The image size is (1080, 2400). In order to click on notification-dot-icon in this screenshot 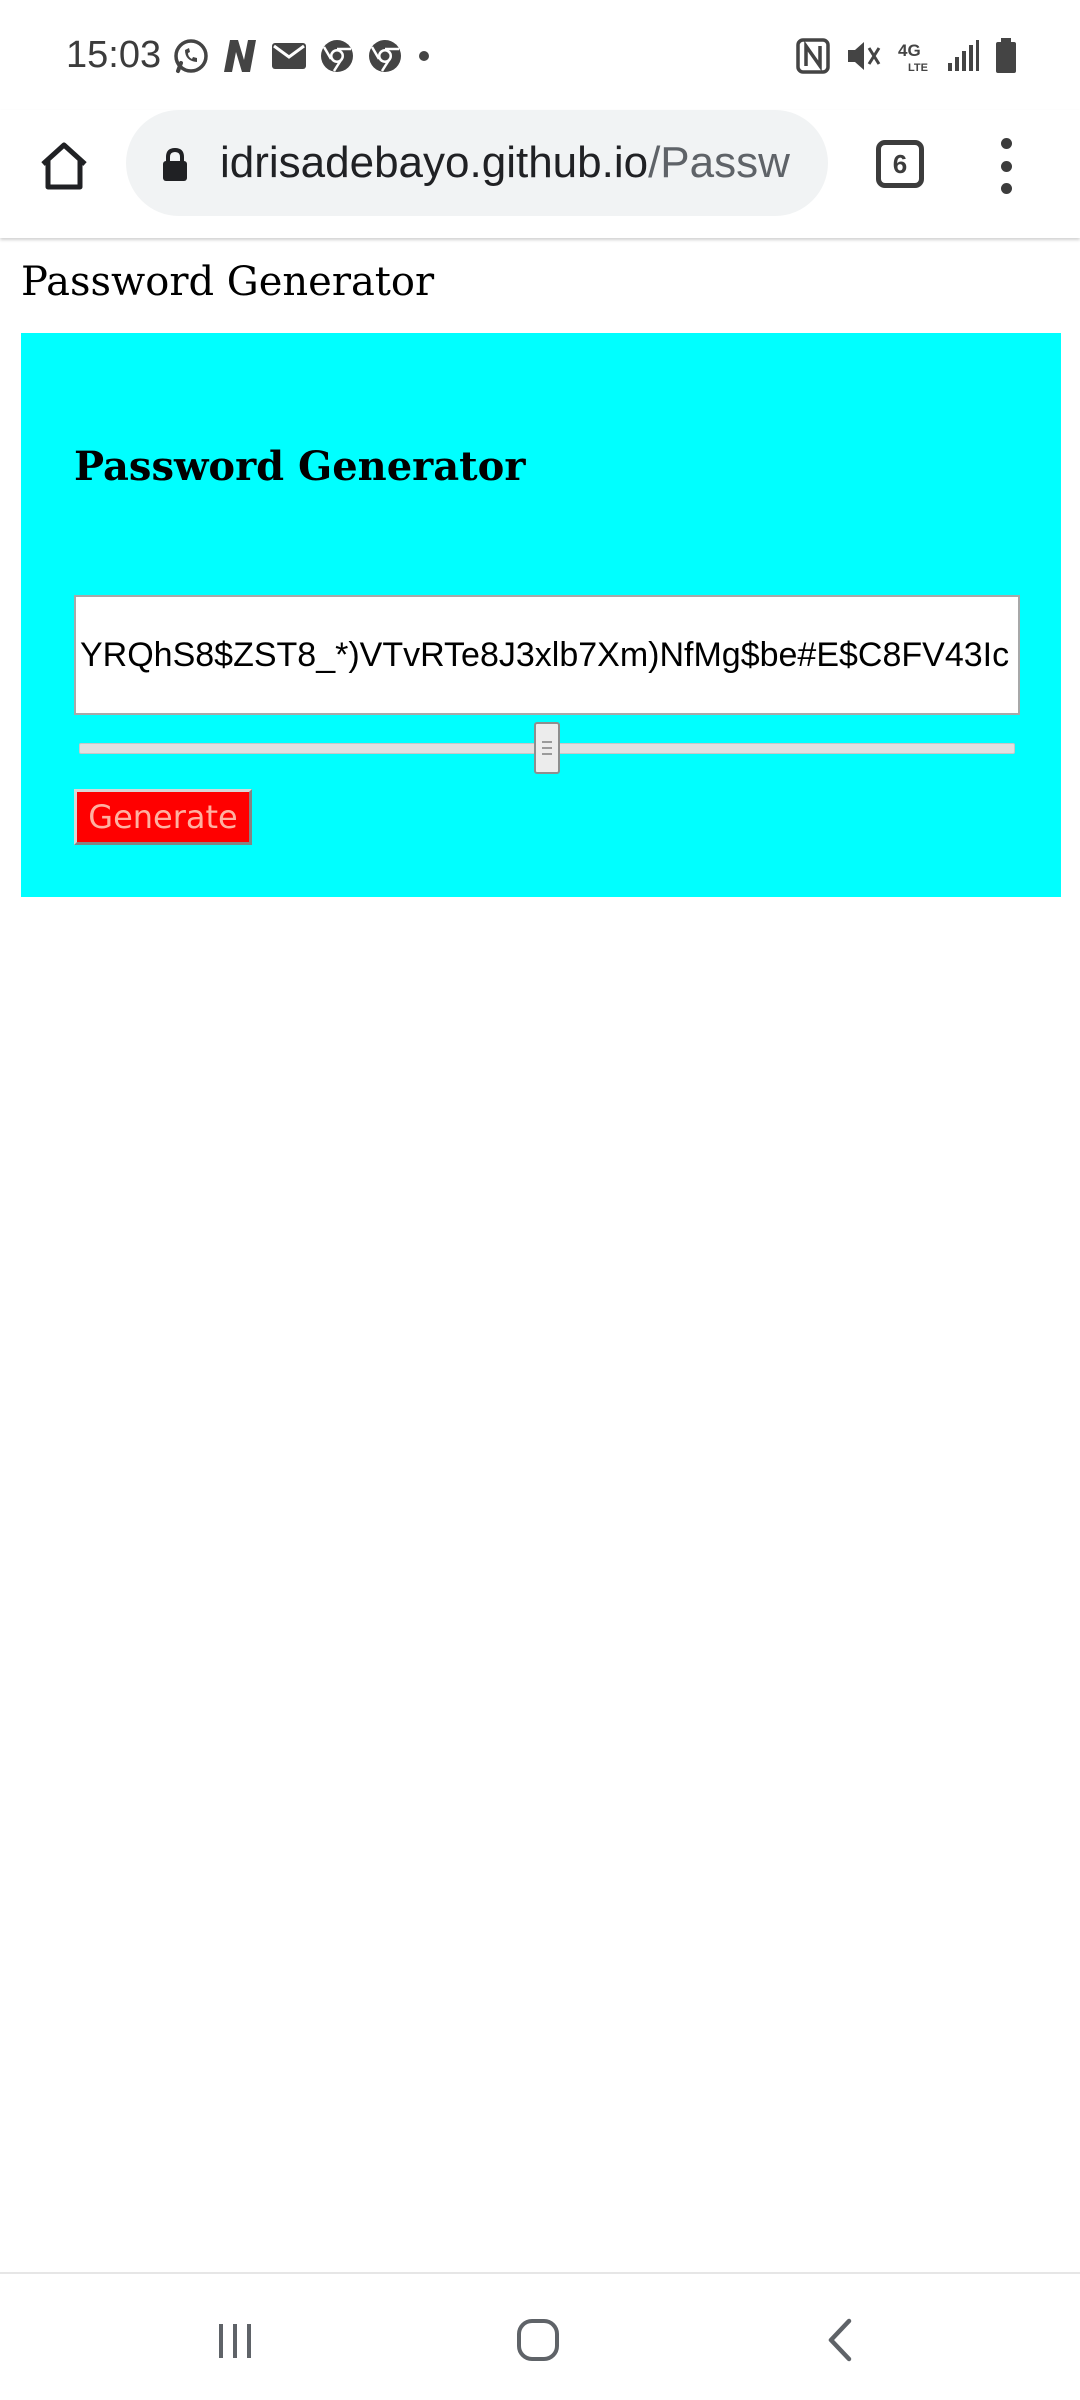, I will do `click(424, 56)`.